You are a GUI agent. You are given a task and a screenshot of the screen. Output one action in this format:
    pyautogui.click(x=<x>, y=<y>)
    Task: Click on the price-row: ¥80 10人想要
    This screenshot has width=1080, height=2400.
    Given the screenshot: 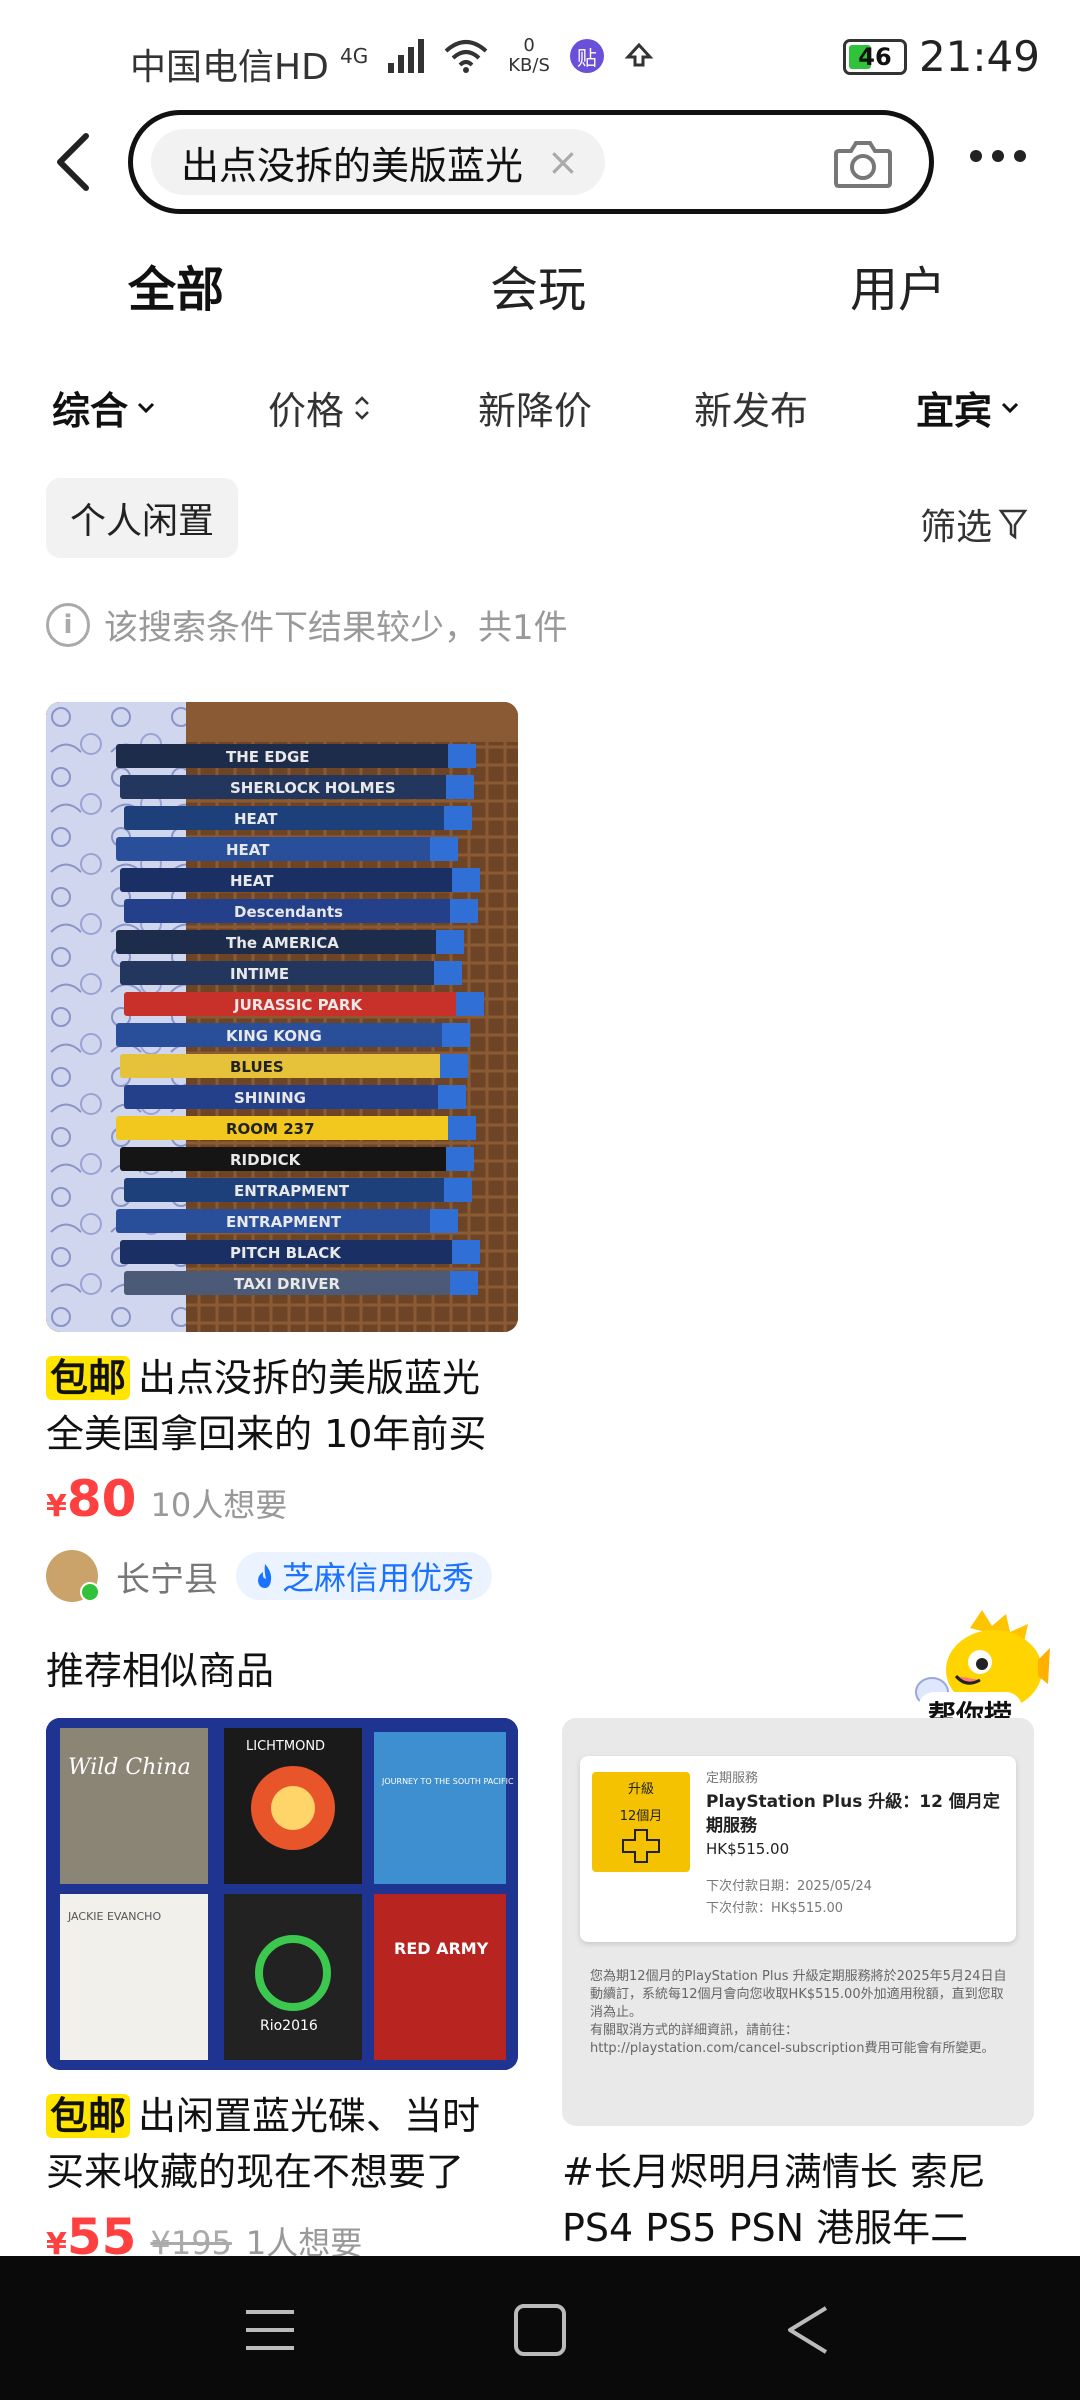 What is the action you would take?
    pyautogui.click(x=282, y=1499)
    